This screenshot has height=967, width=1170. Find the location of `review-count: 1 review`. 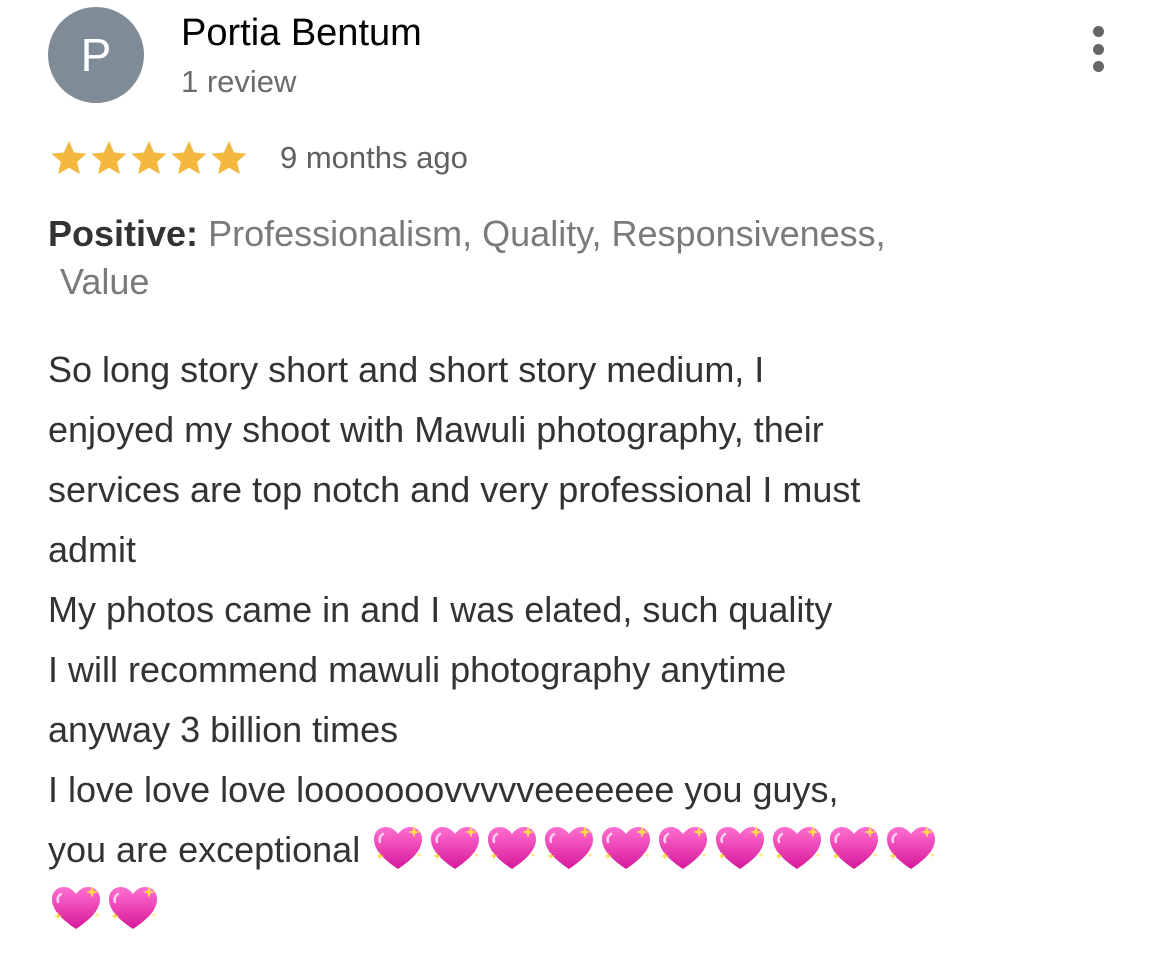

review-count: 1 review is located at coordinates (239, 81).